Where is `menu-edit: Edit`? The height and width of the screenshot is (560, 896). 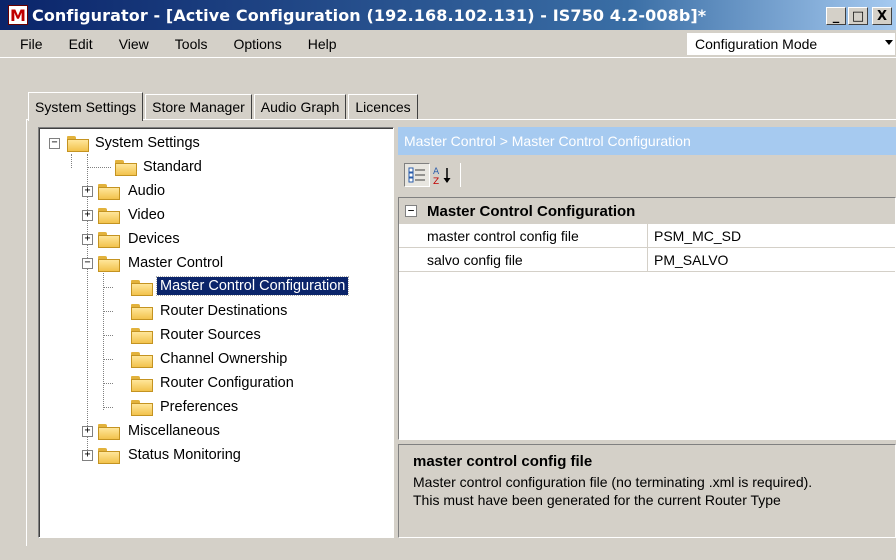
menu-edit: Edit is located at coordinates (81, 44).